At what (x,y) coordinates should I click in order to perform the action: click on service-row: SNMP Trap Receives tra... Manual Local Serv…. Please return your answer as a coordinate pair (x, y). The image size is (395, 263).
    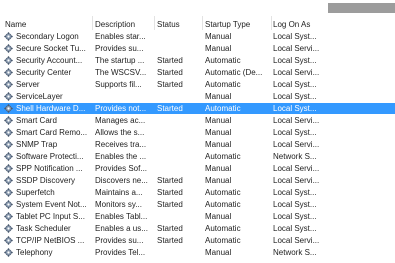
    Looking at the image, I should click on (197, 144).